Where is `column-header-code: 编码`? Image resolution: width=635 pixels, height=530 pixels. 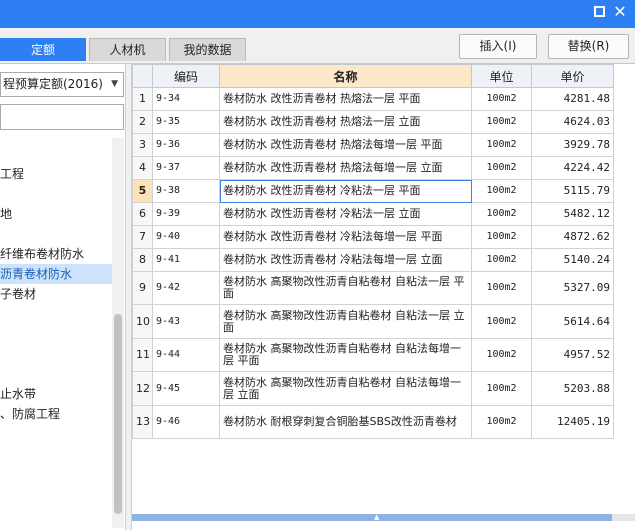 column-header-code: 编码 is located at coordinates (186, 76).